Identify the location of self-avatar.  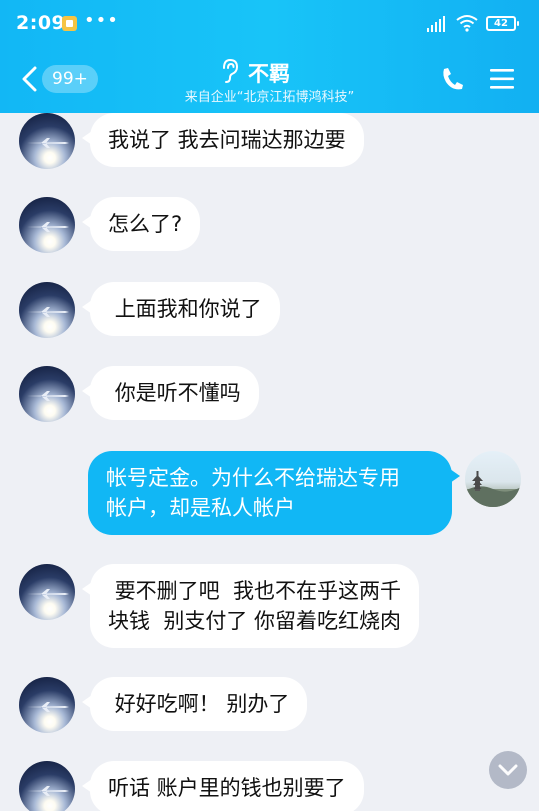
(493, 479).